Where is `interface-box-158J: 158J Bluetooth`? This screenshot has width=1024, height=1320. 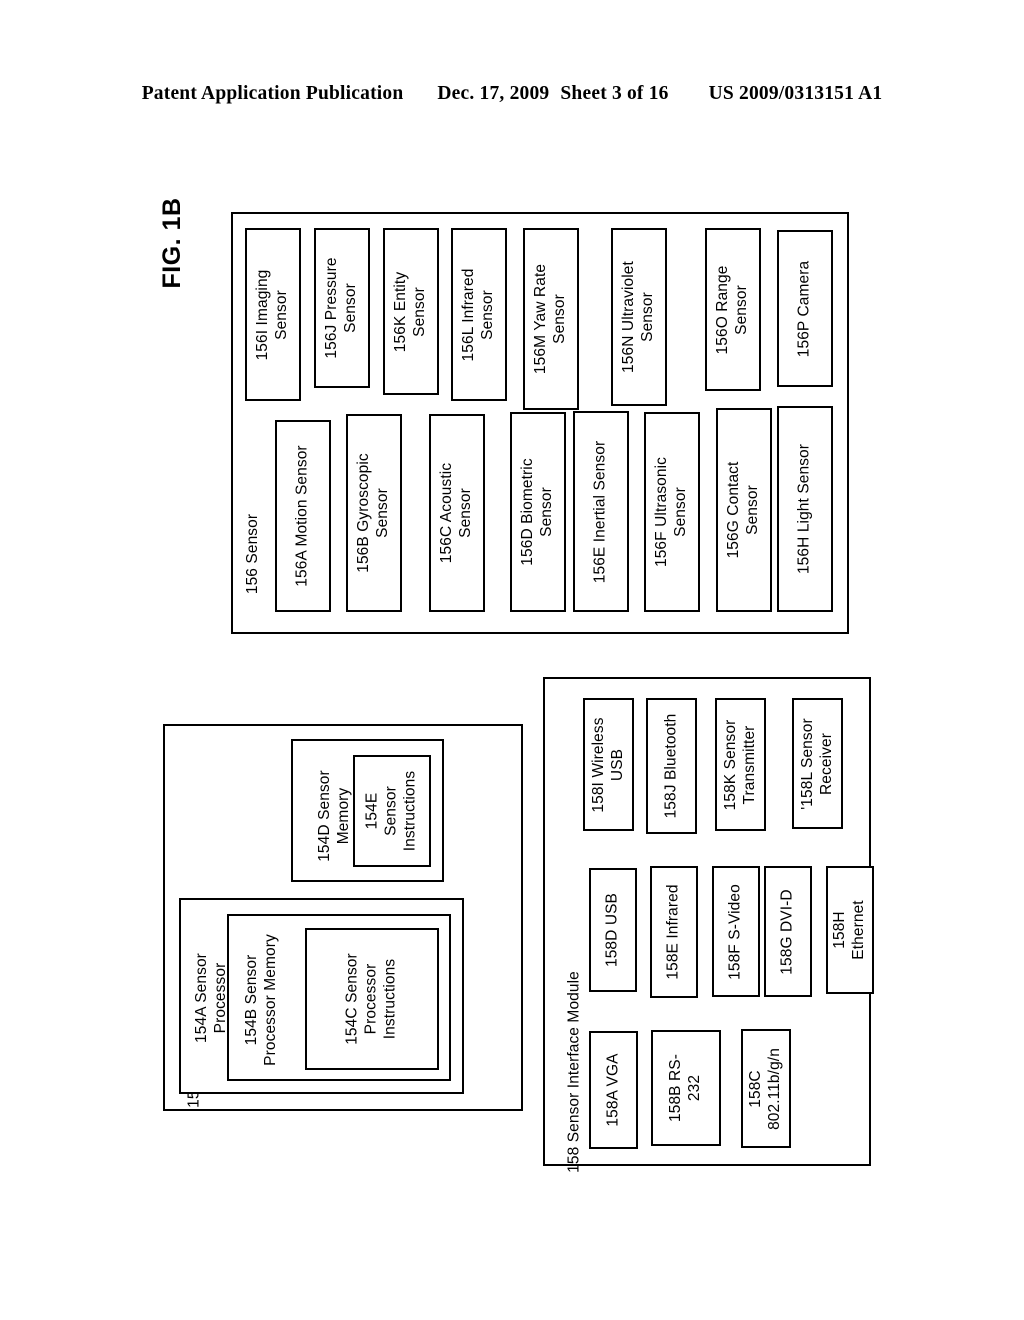
interface-box-158J: 158J Bluetooth is located at coordinates (671, 766).